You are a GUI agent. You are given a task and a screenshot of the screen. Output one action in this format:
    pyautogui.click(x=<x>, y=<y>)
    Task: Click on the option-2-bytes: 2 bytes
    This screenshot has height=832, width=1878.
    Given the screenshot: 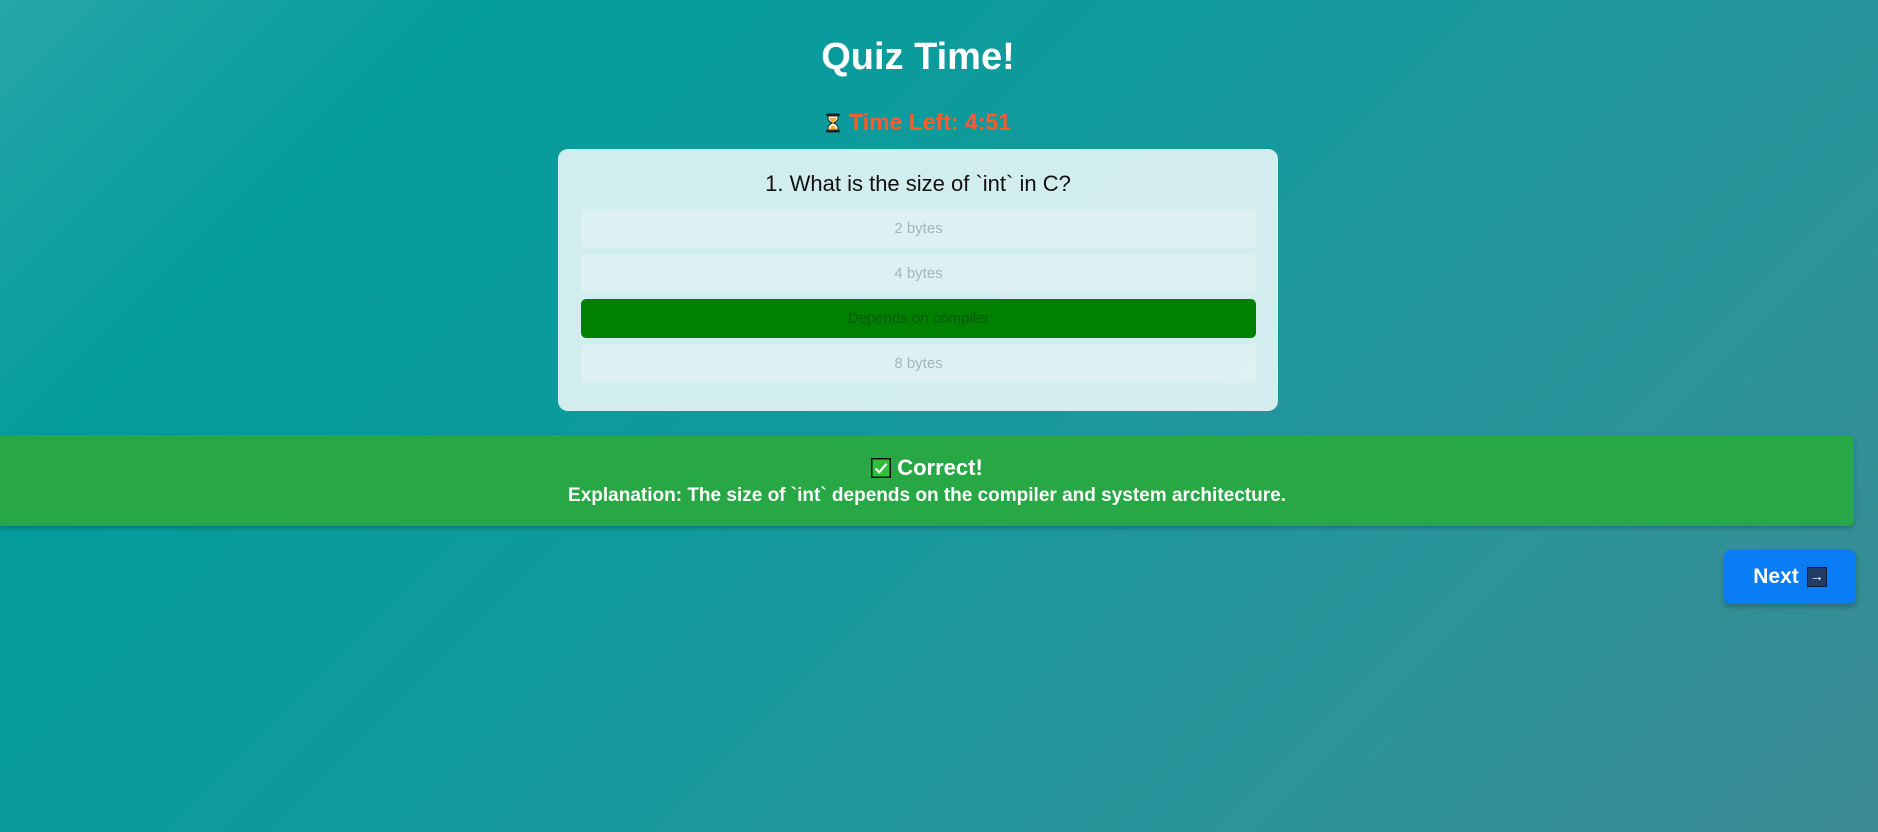 What is the action you would take?
    pyautogui.click(x=918, y=228)
    